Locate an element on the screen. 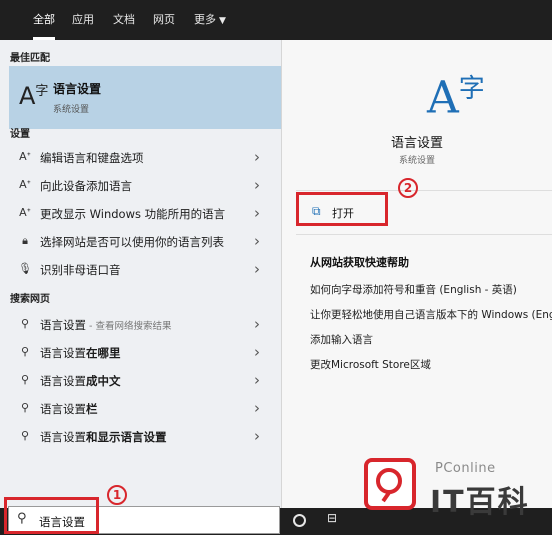 The width and height of the screenshot is (552, 535). web-search-heading: 搜索网页 is located at coordinates (30, 299).